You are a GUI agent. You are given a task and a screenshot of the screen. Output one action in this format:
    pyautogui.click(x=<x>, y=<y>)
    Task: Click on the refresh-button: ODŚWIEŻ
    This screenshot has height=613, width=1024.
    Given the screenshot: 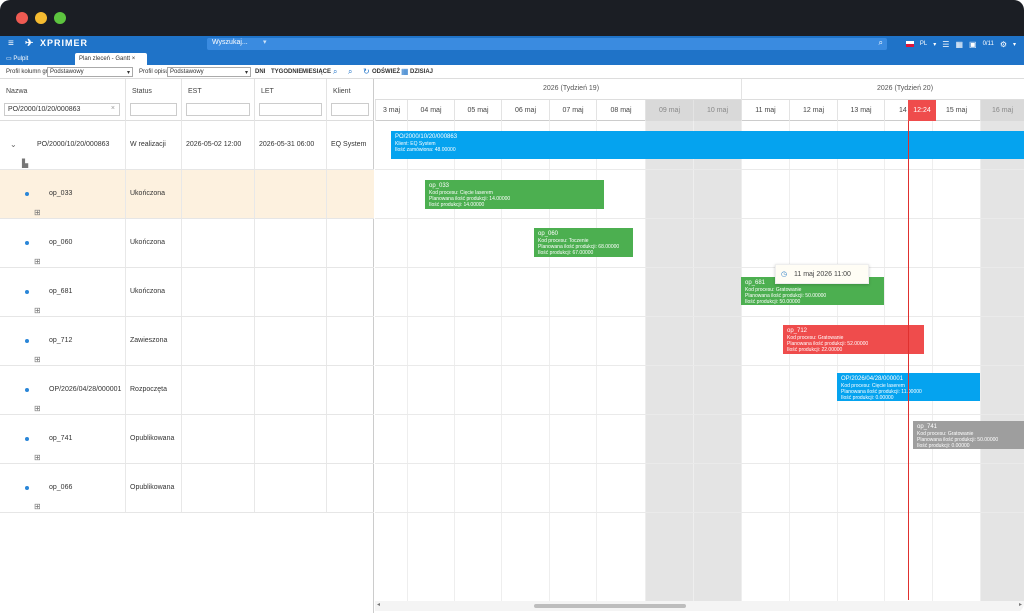 What is the action you would take?
    pyautogui.click(x=386, y=72)
    